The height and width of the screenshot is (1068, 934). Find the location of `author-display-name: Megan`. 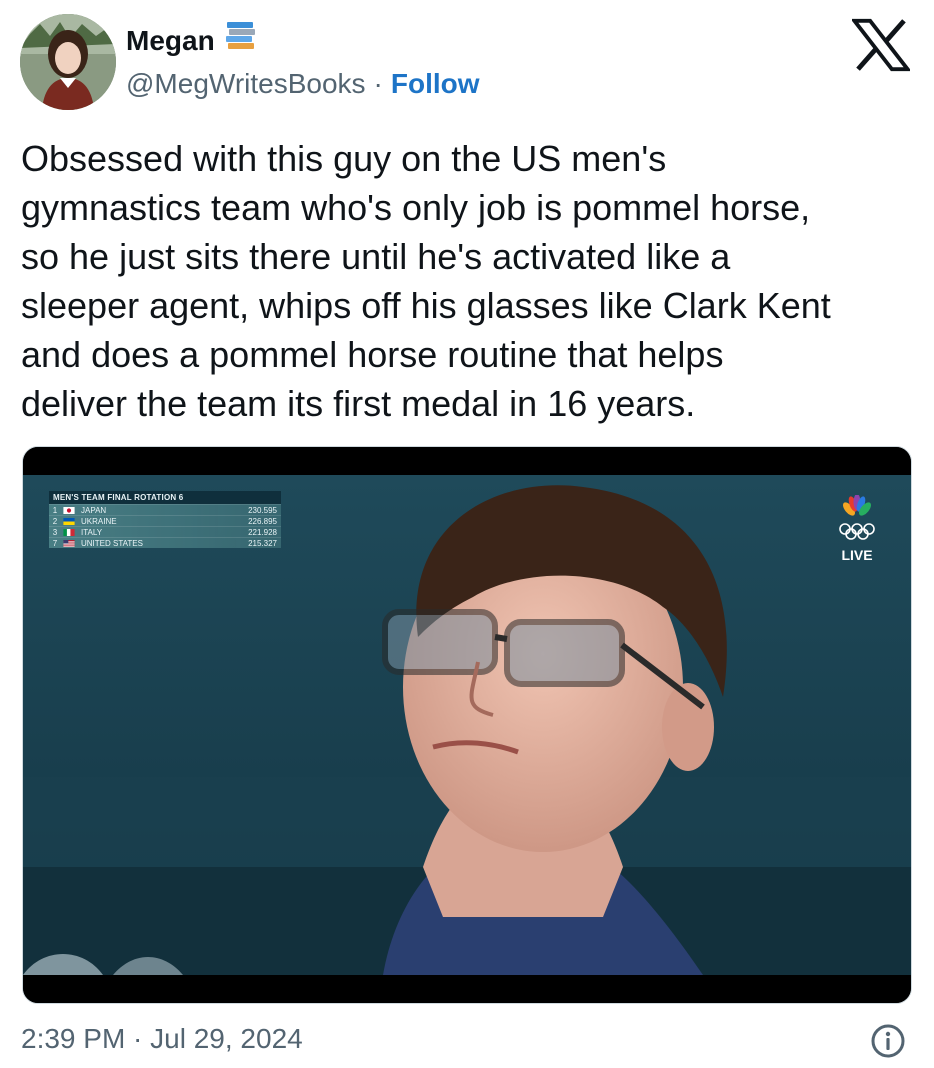

author-display-name: Megan is located at coordinates (170, 41).